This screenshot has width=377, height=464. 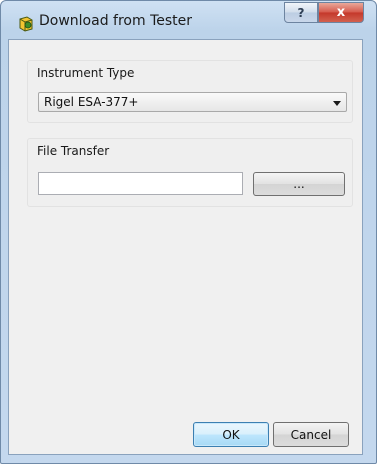 What do you see at coordinates (140, 183) in the screenshot?
I see `file-path-input` at bounding box center [140, 183].